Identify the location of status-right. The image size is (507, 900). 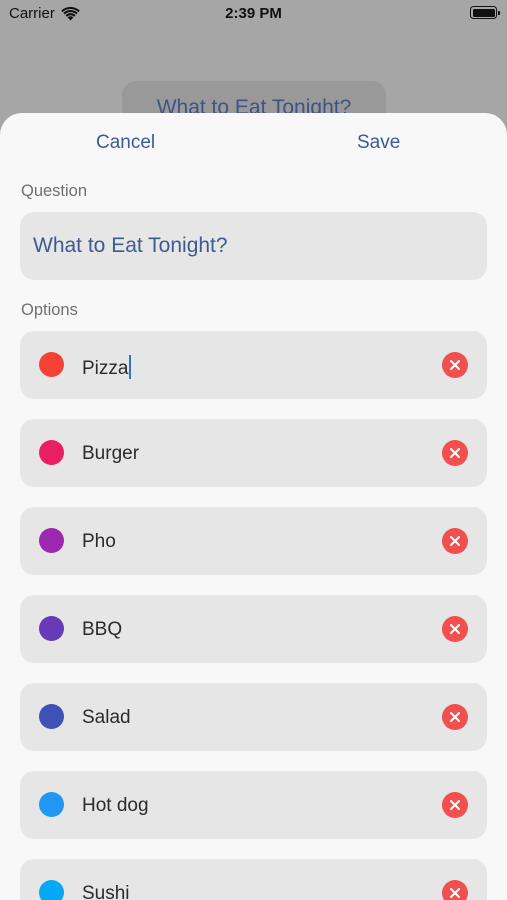
(485, 12).